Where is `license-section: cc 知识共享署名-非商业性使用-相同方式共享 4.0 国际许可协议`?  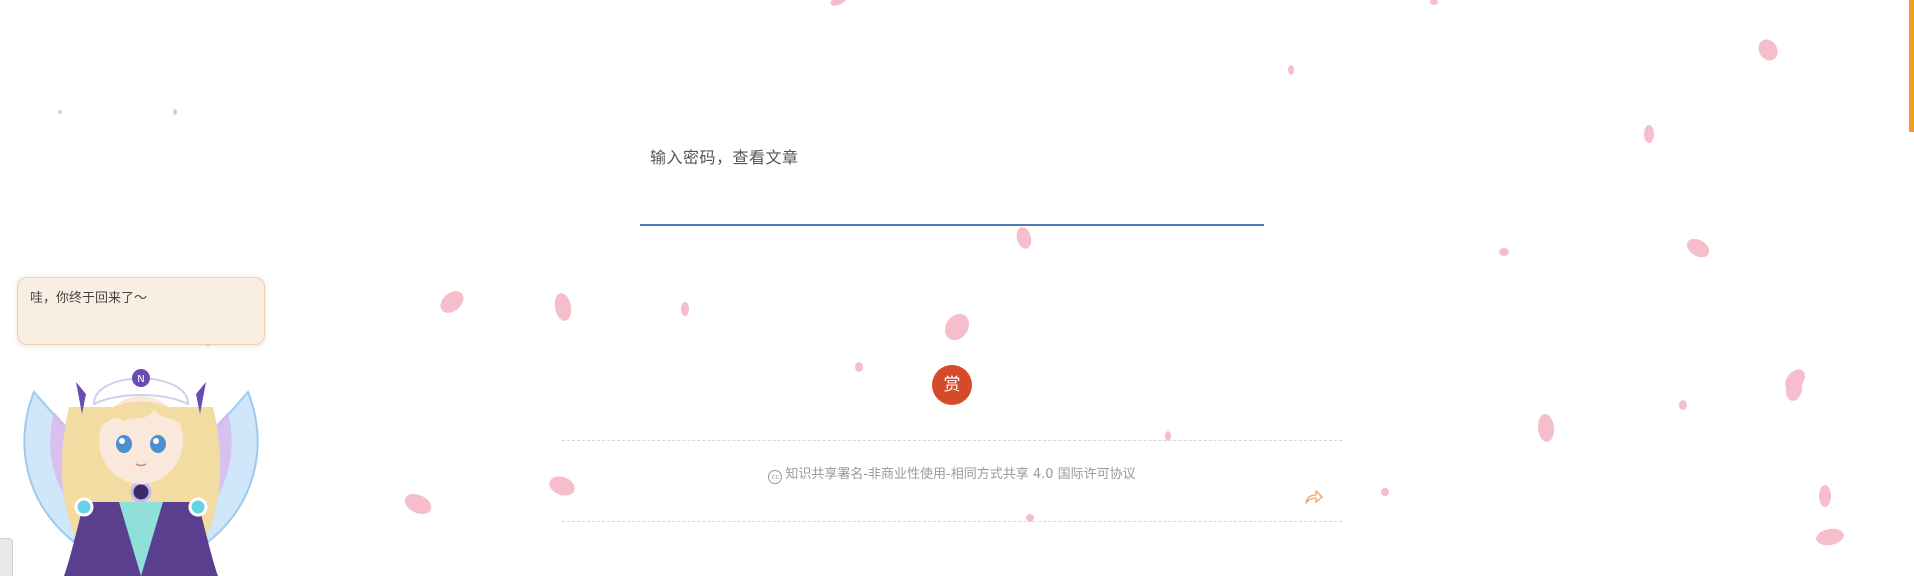 license-section: cc 知识共享署名-非商业性使用-相同方式共享 4.0 国际许可协议 is located at coordinates (952, 481).